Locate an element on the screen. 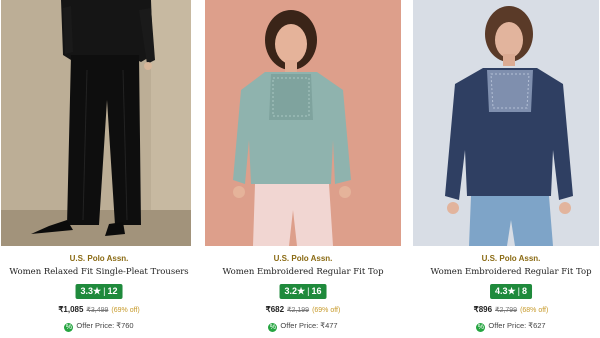 This screenshot has width=600, height=338. mrp-price: ₹2,799 is located at coordinates (506, 310).